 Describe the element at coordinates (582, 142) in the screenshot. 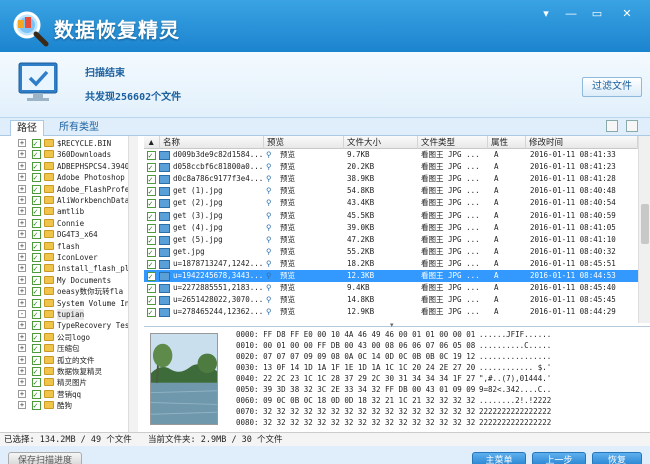

I see `column-modified: 修改时间` at that location.